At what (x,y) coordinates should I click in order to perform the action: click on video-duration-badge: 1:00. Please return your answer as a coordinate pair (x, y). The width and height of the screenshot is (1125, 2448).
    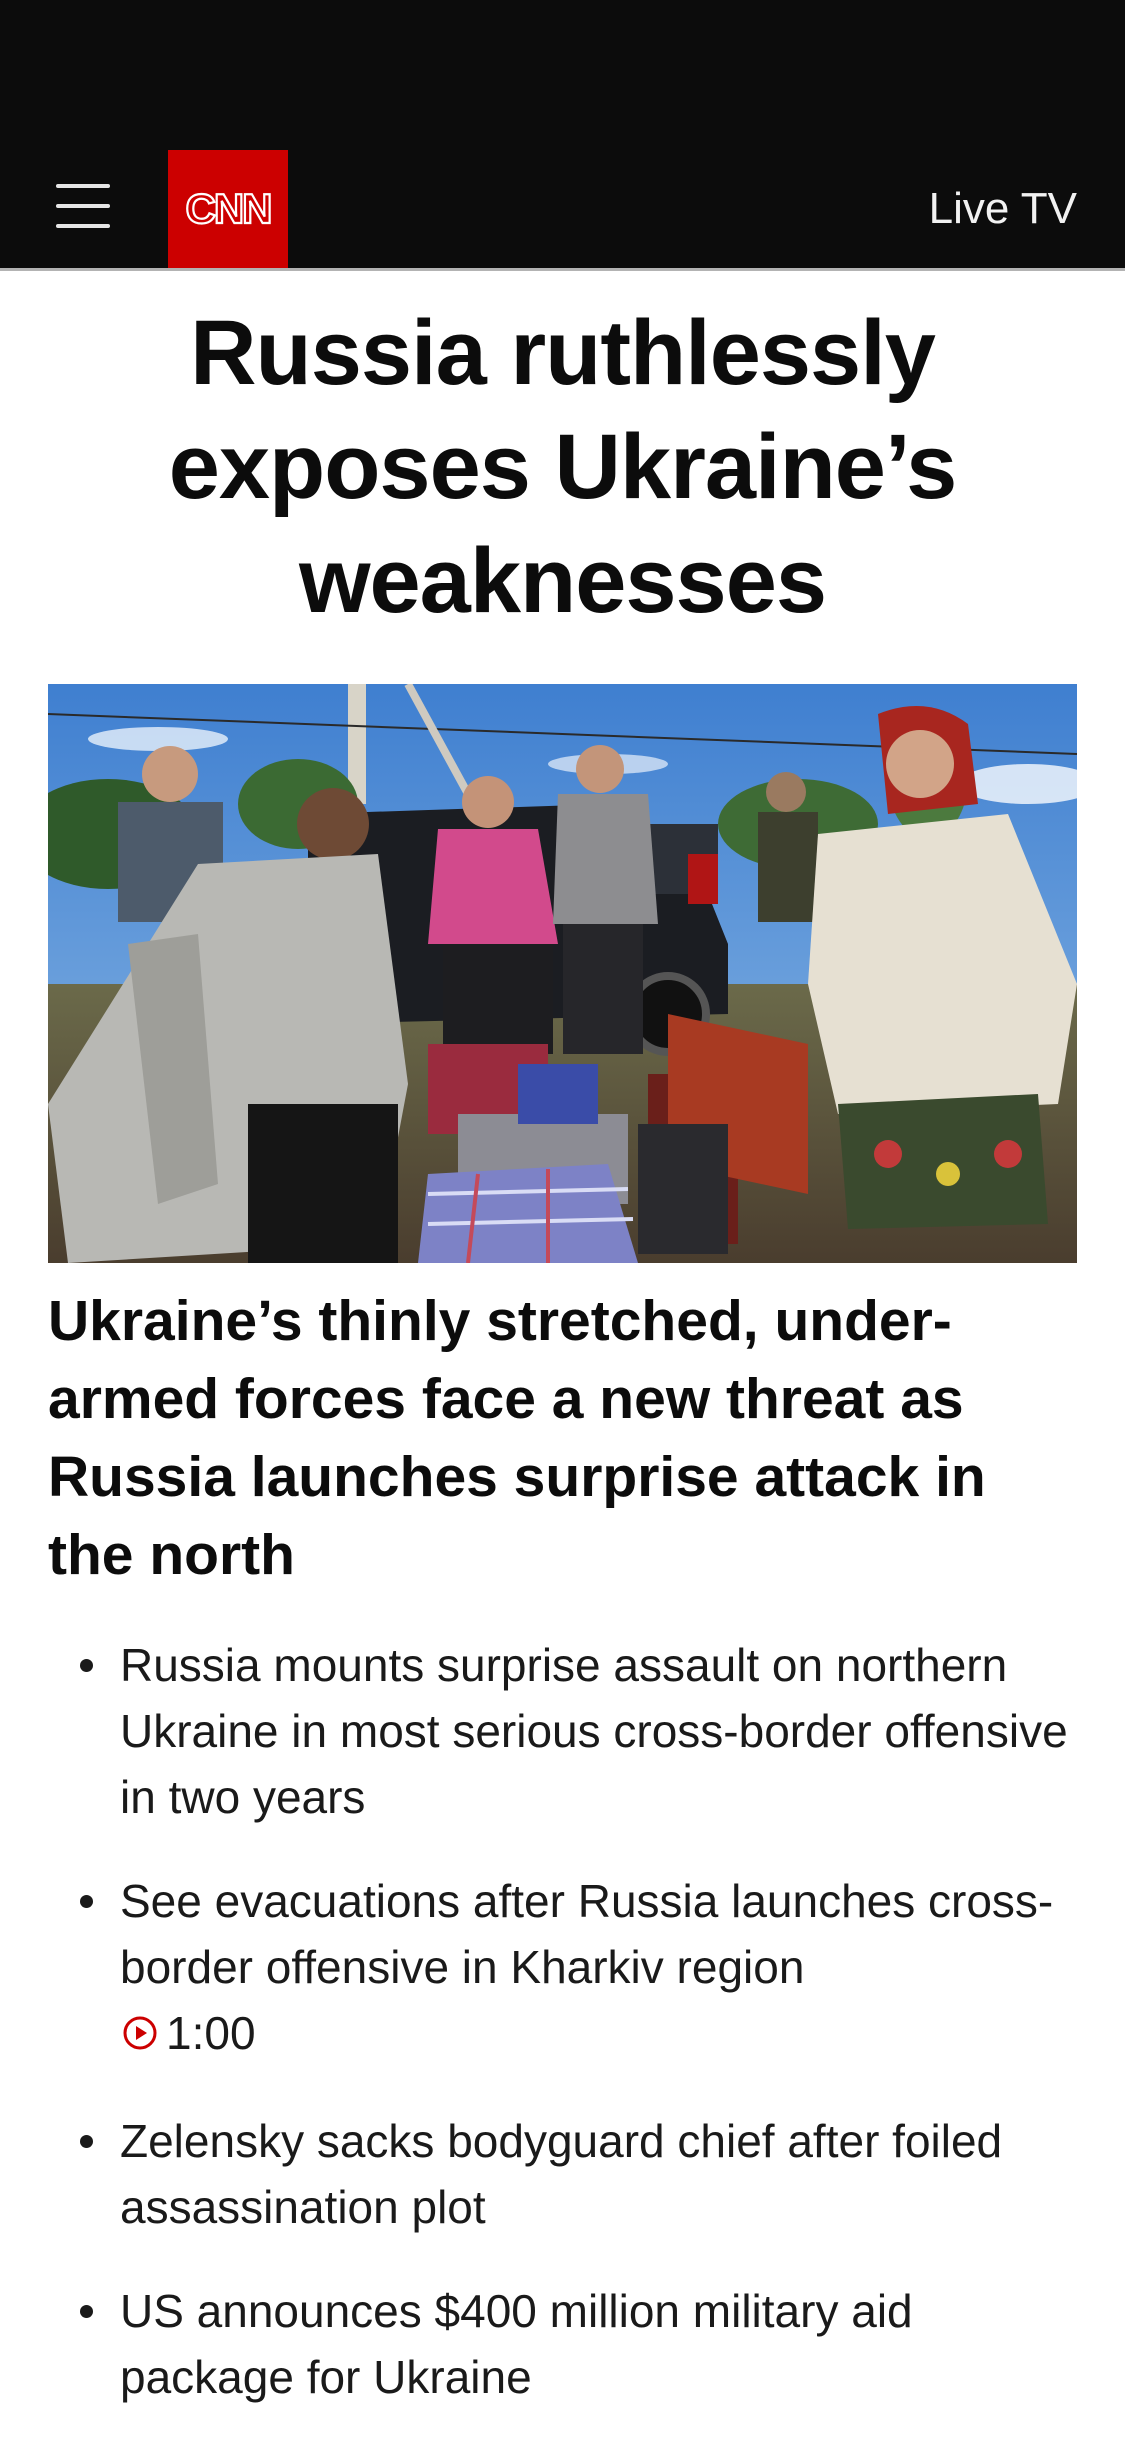
    Looking at the image, I should click on (188, 2033).